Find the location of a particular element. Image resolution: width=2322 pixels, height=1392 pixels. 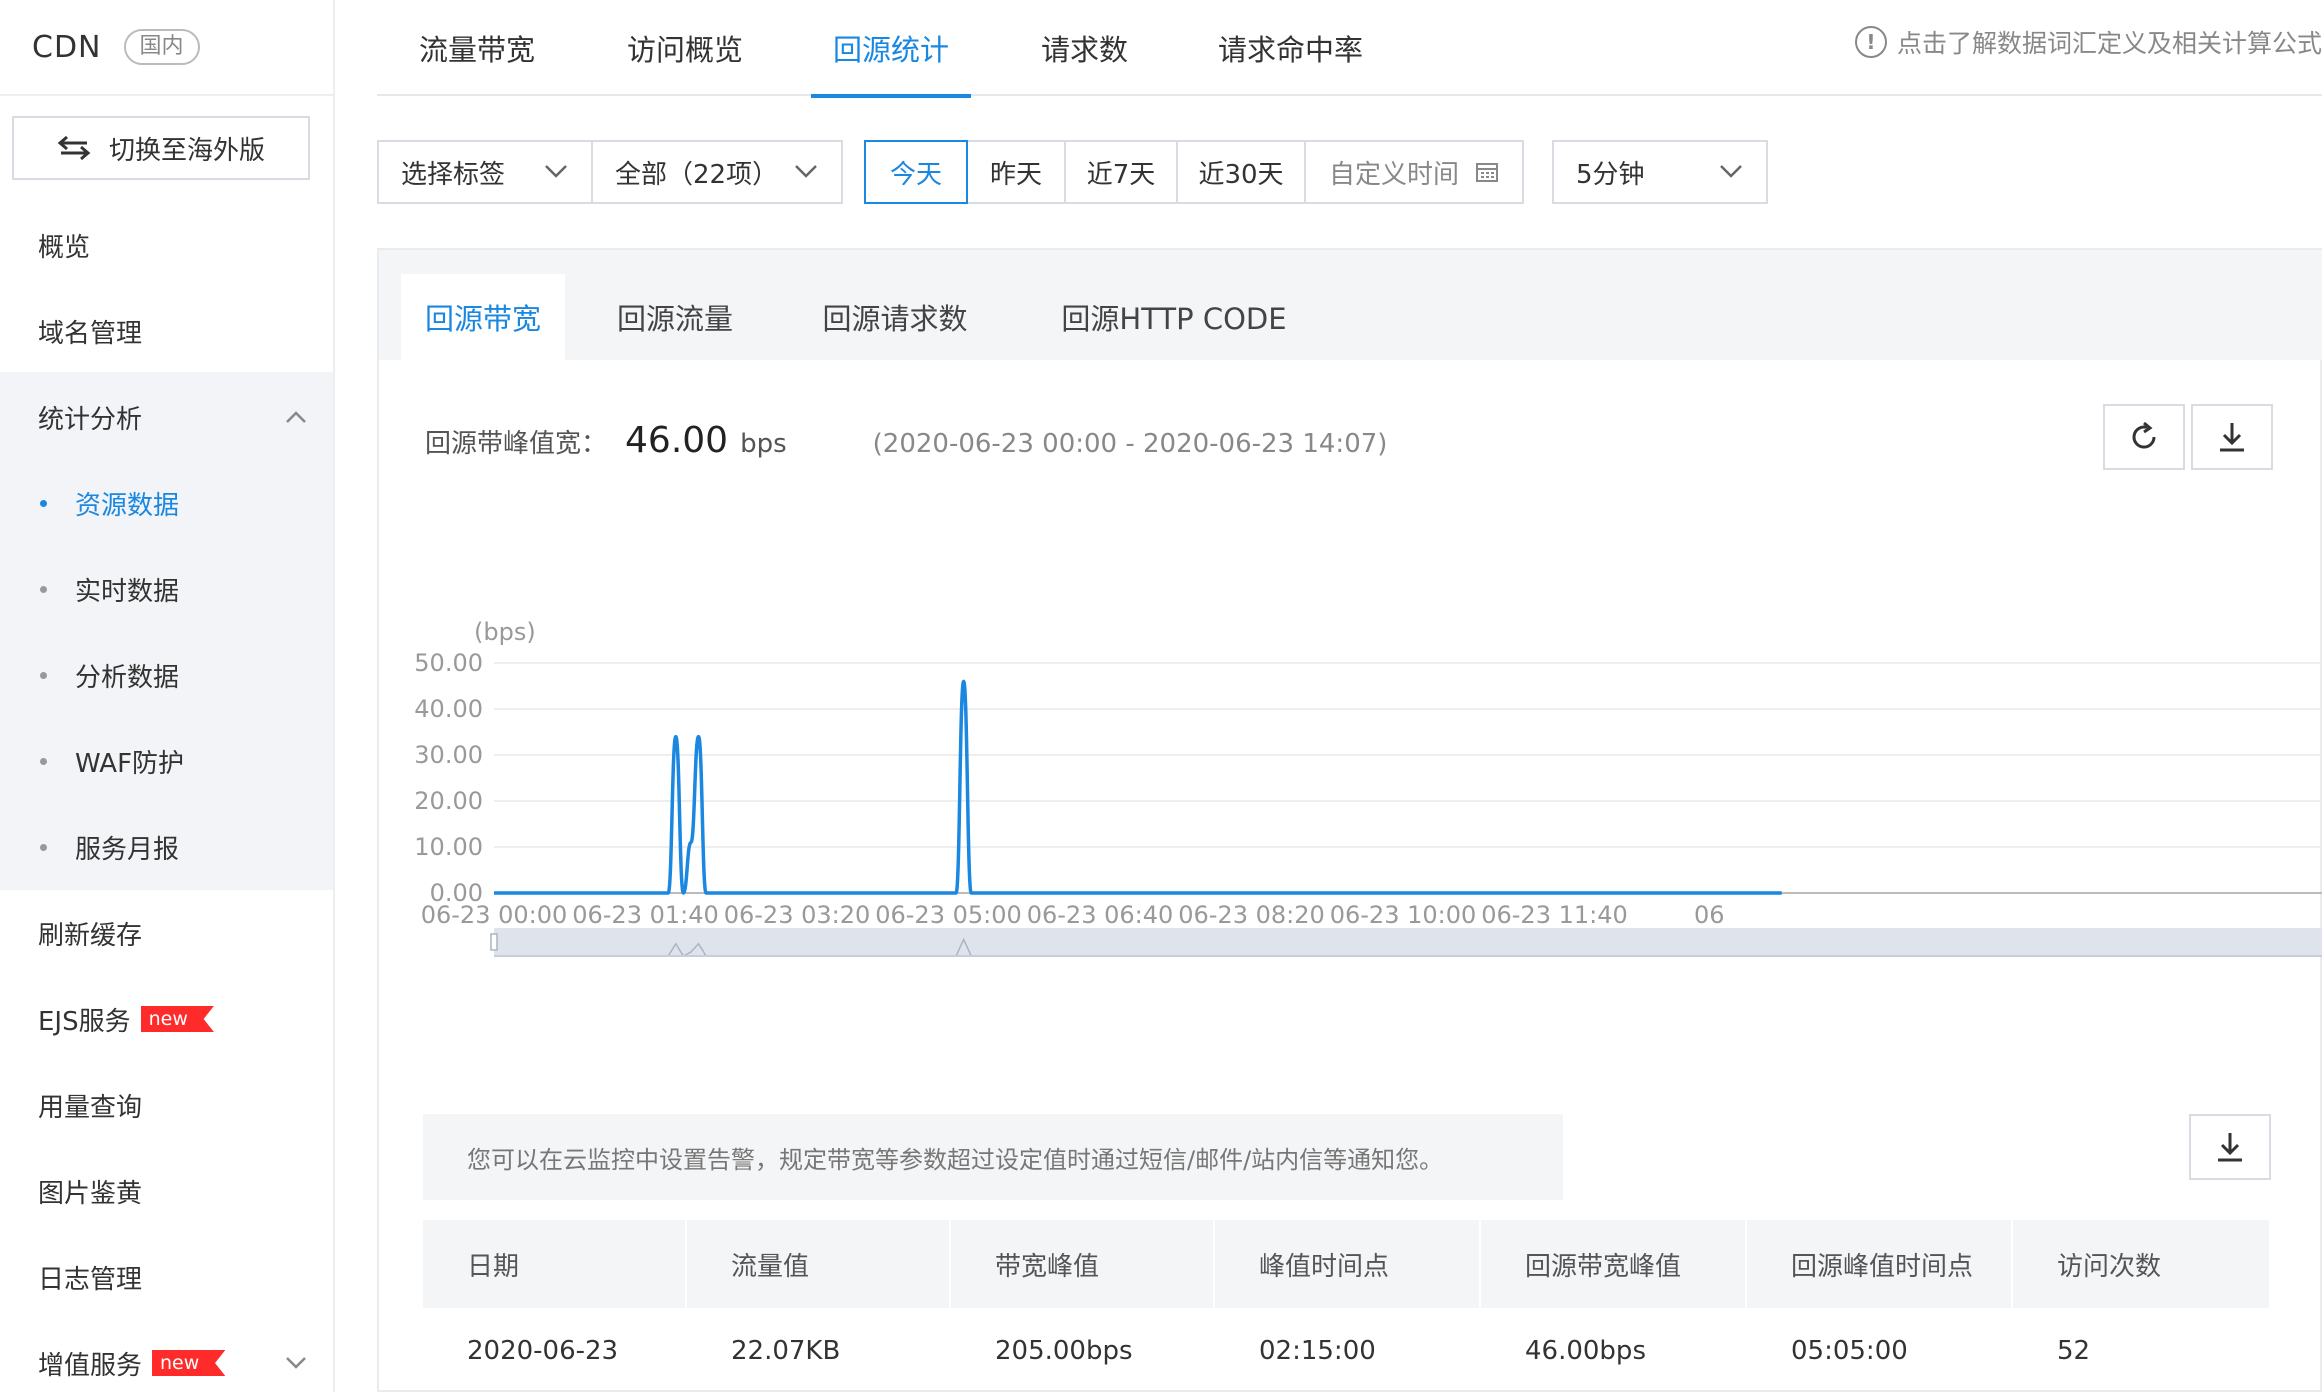

sidebar-item-label: 域名管理 is located at coordinates (90, 333).